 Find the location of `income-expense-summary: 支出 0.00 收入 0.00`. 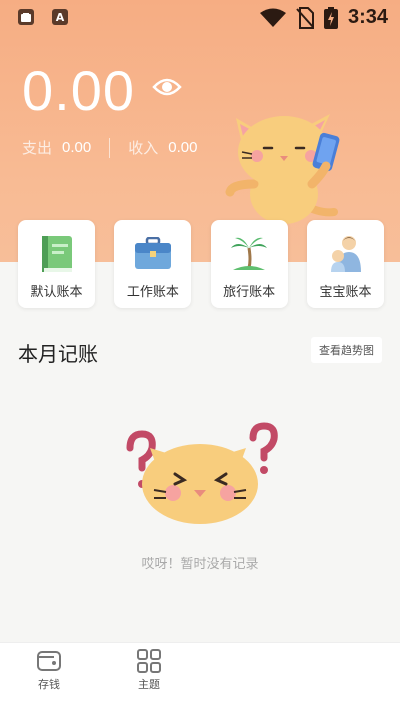

income-expense-summary: 支出 0.00 收入 0.00 is located at coordinates (109, 147).